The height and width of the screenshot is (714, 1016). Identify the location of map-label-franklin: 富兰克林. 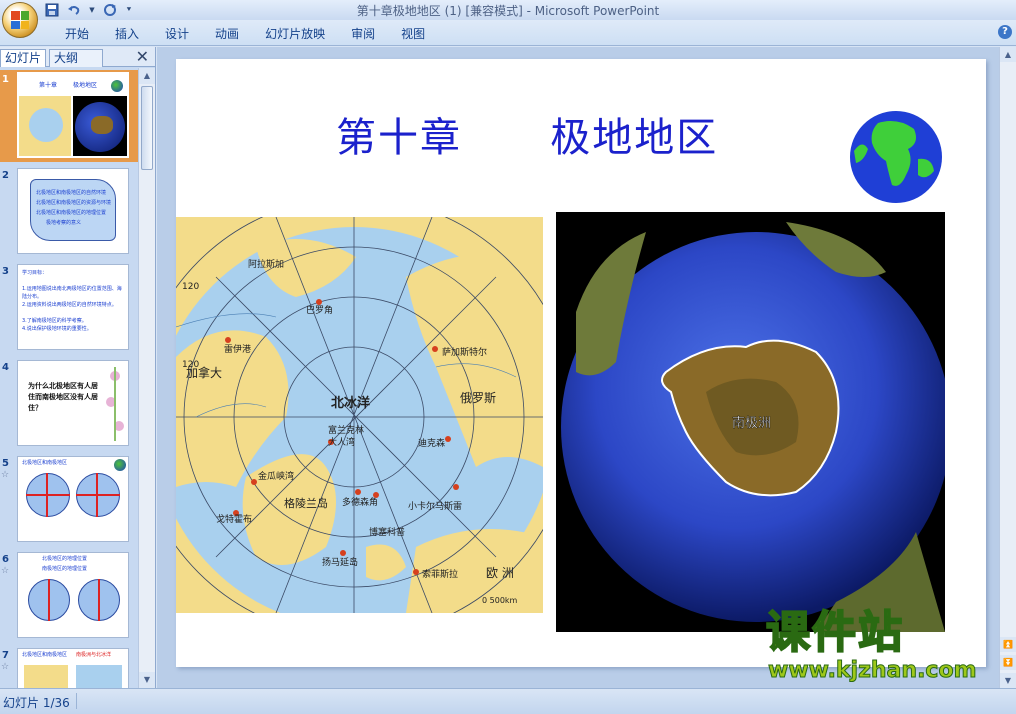
(346, 430).